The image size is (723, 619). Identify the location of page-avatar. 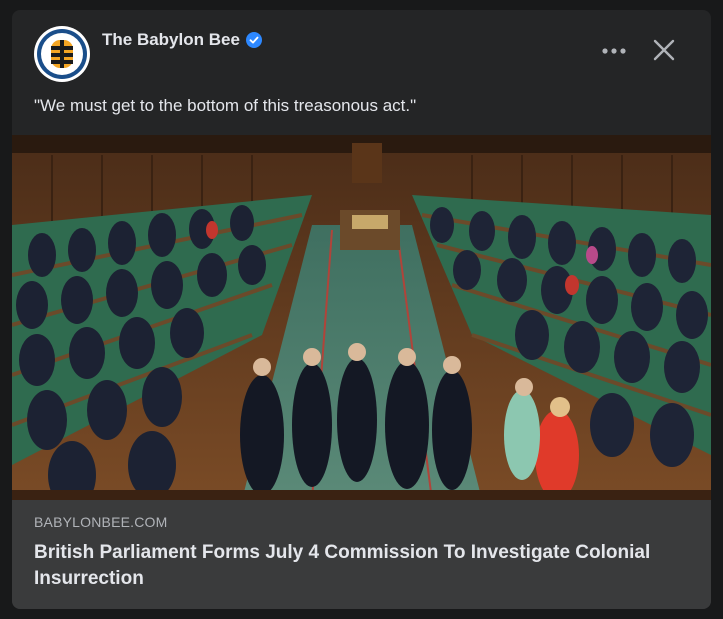
(62, 54).